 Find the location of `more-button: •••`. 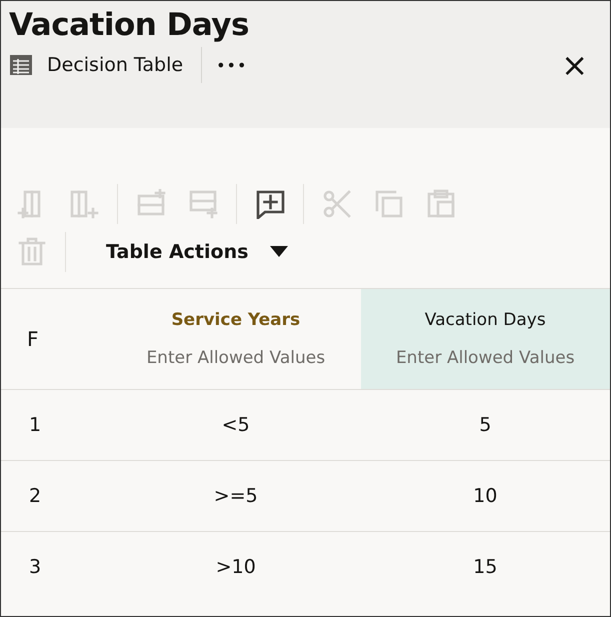

more-button: ••• is located at coordinates (232, 65).